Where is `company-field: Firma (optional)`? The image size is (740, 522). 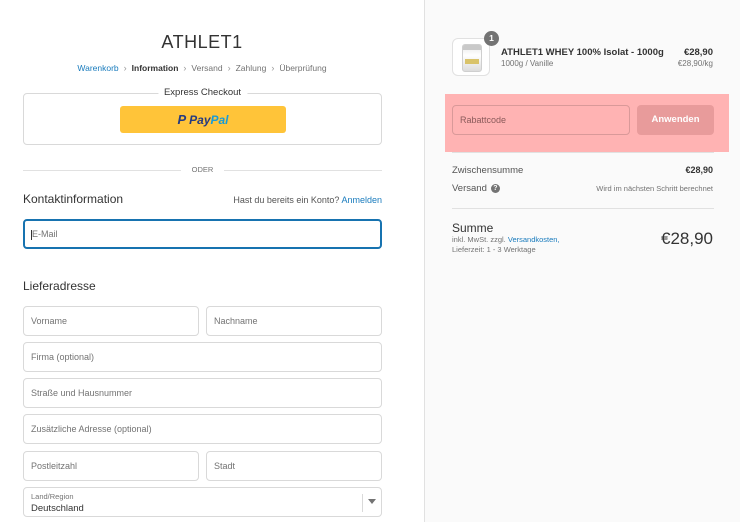
company-field: Firma (optional) is located at coordinates (202, 357).